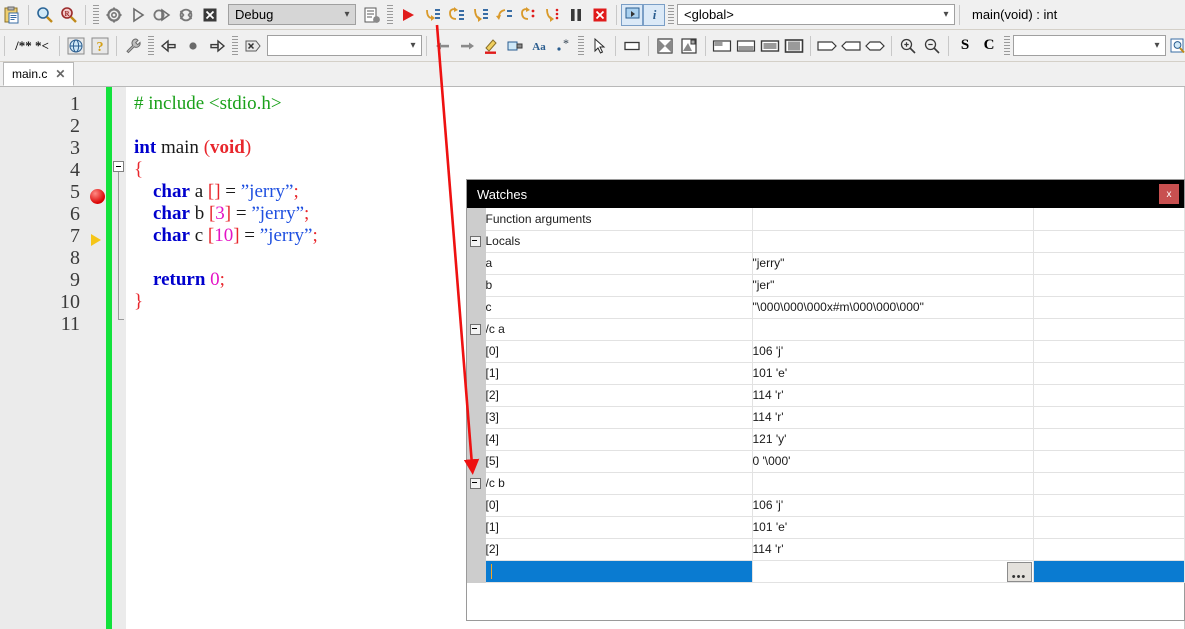  What do you see at coordinates (619, 439) in the screenshot?
I see `watch-name-cell: [4]` at bounding box center [619, 439].